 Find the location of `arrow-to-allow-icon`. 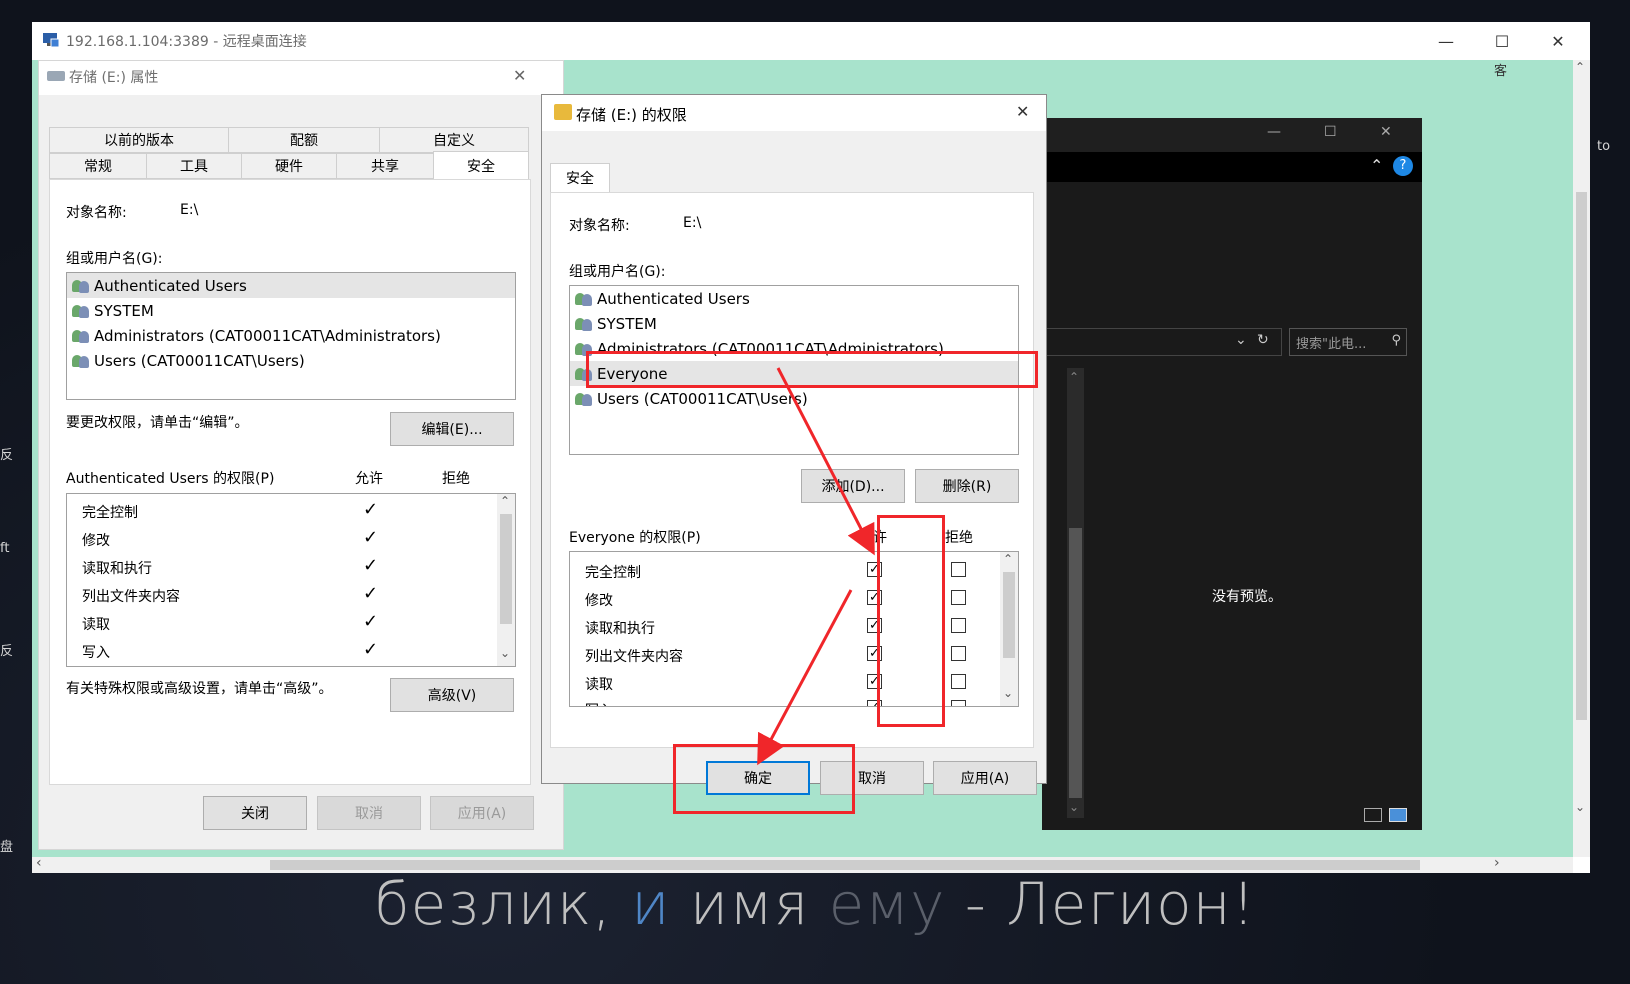

arrow-to-allow-icon is located at coordinates (825, 461).